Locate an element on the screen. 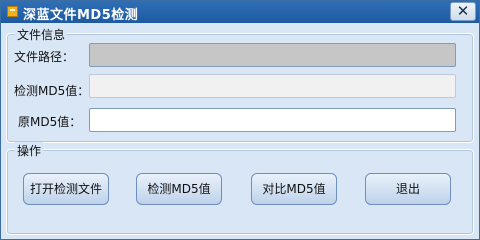  close-button: ✕ is located at coordinates (463, 11).